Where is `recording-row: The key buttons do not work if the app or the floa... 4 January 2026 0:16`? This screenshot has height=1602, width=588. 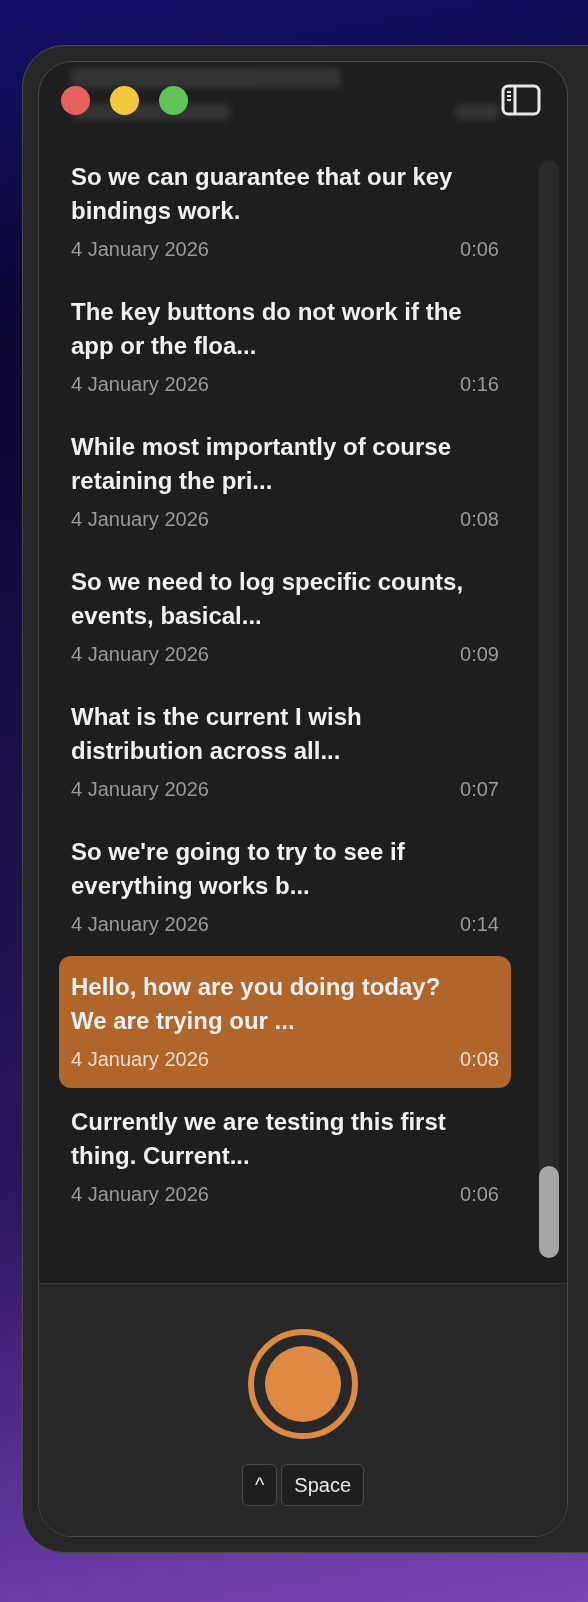 recording-row: The key buttons do not work if the app or the floa... 4 January 2026 0:16 is located at coordinates (285, 347).